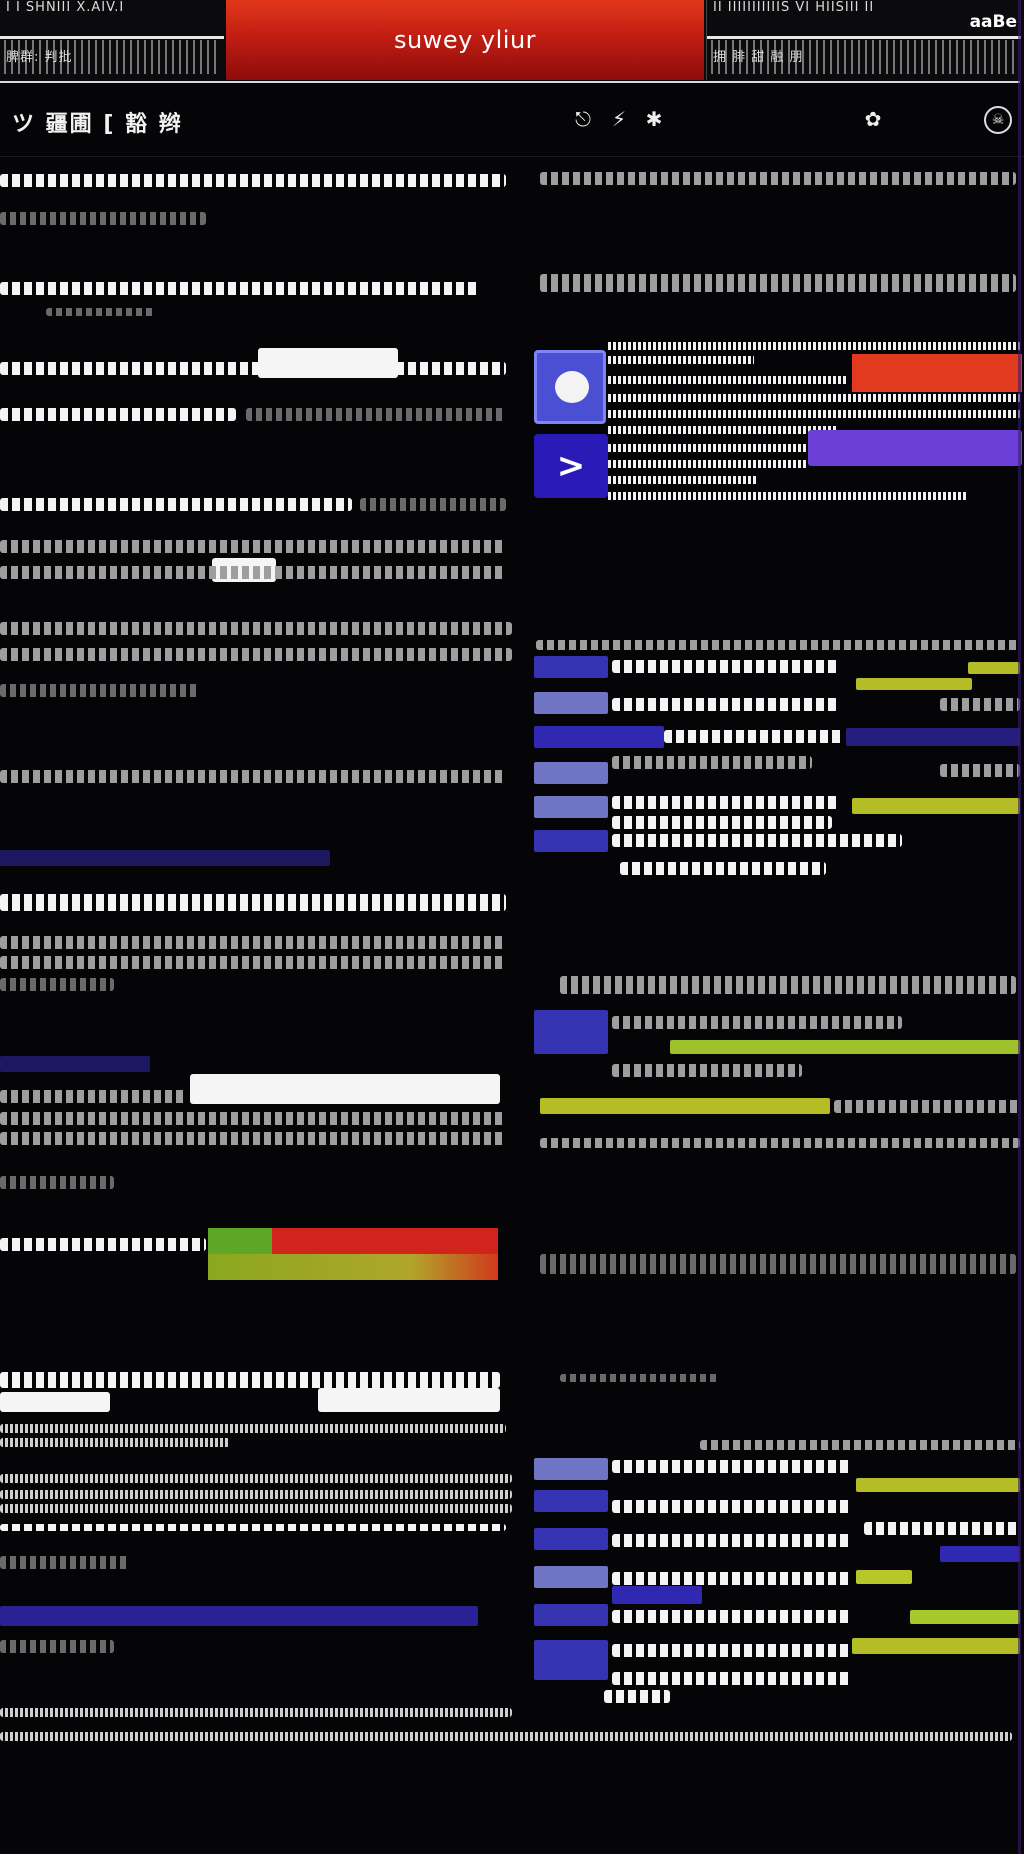  I want to click on progress-gradient-segment, so click(353, 1267).